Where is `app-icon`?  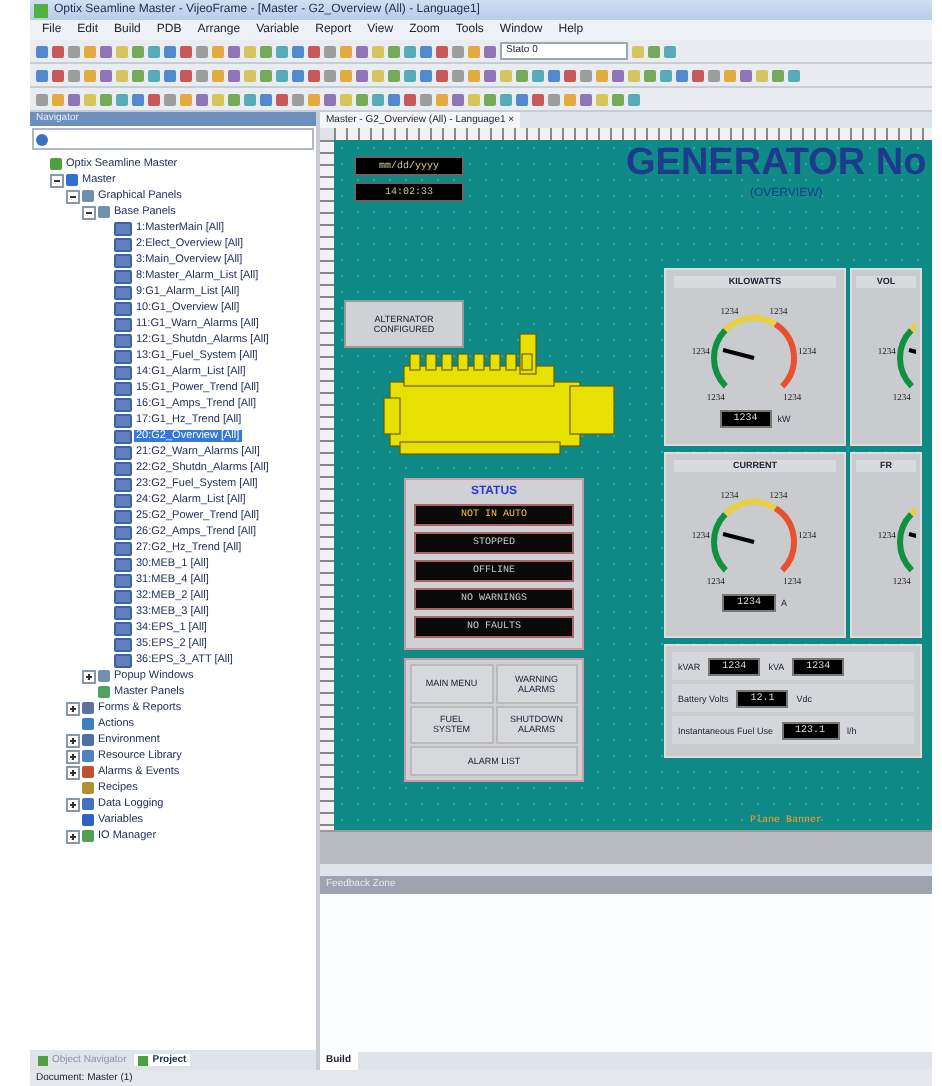
app-icon is located at coordinates (41, 10).